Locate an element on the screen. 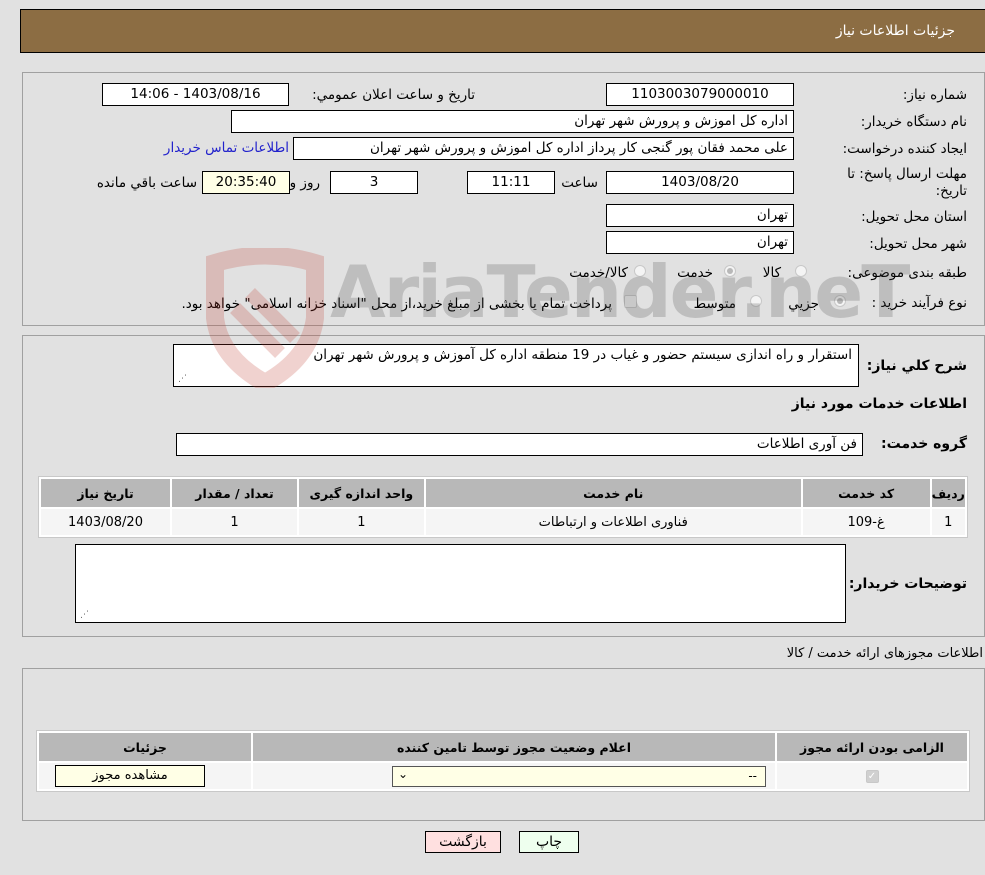  buyer-org-label: نام دستگاه خریدار: is located at coordinates (913, 122).